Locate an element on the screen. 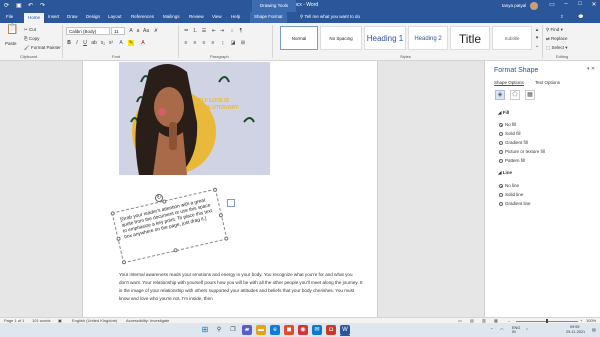 This screenshot has width=600, height=337. sort-icon: ↕ is located at coordinates (232, 31).